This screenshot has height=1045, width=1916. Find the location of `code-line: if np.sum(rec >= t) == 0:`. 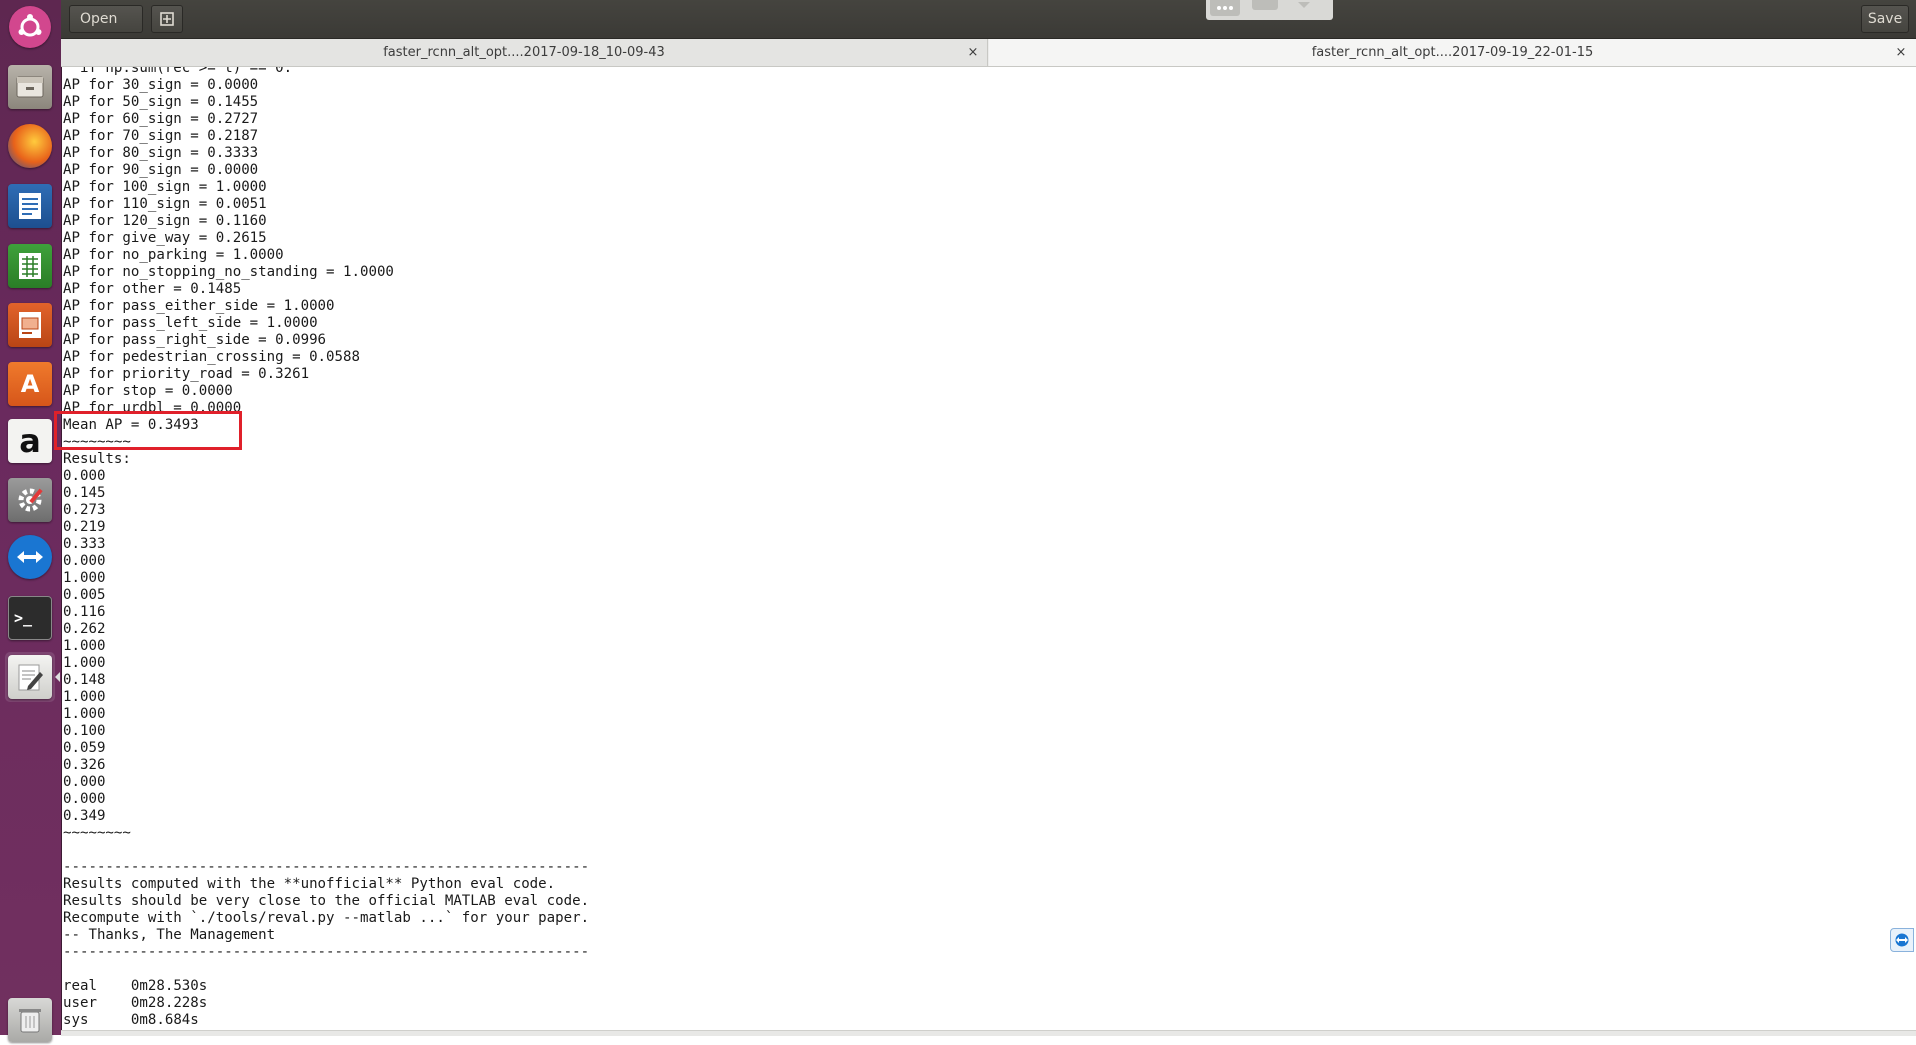

code-line: if np.sum(rec >= t) == 0: is located at coordinates (178, 71).